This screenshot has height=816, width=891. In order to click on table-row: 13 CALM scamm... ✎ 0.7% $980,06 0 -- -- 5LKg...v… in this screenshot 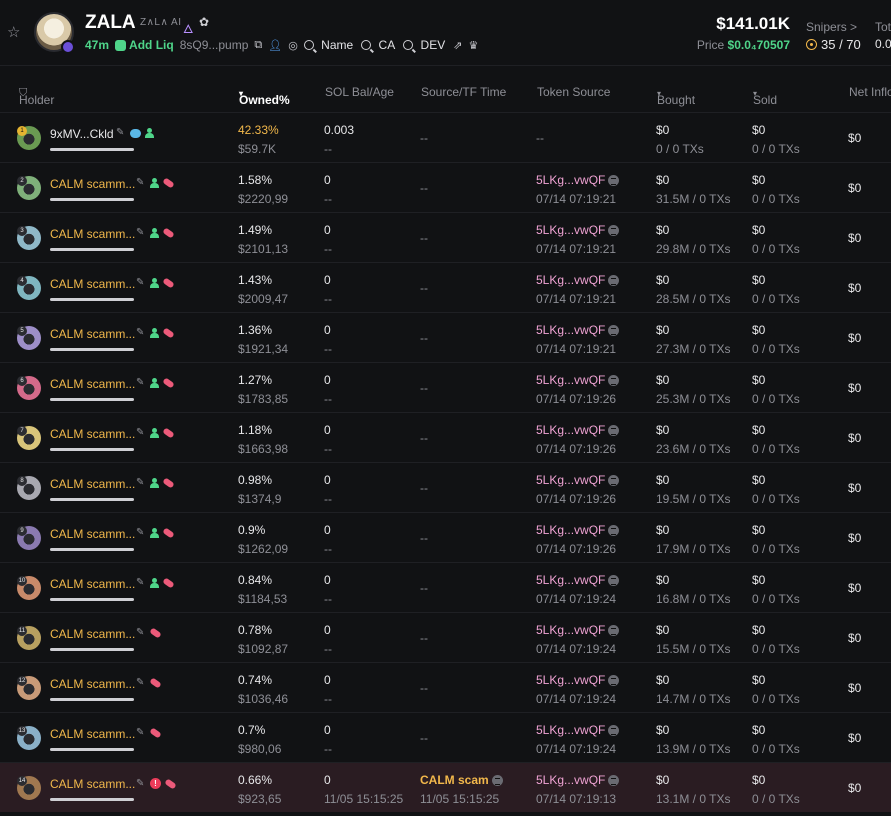, I will do `click(445, 737)`.